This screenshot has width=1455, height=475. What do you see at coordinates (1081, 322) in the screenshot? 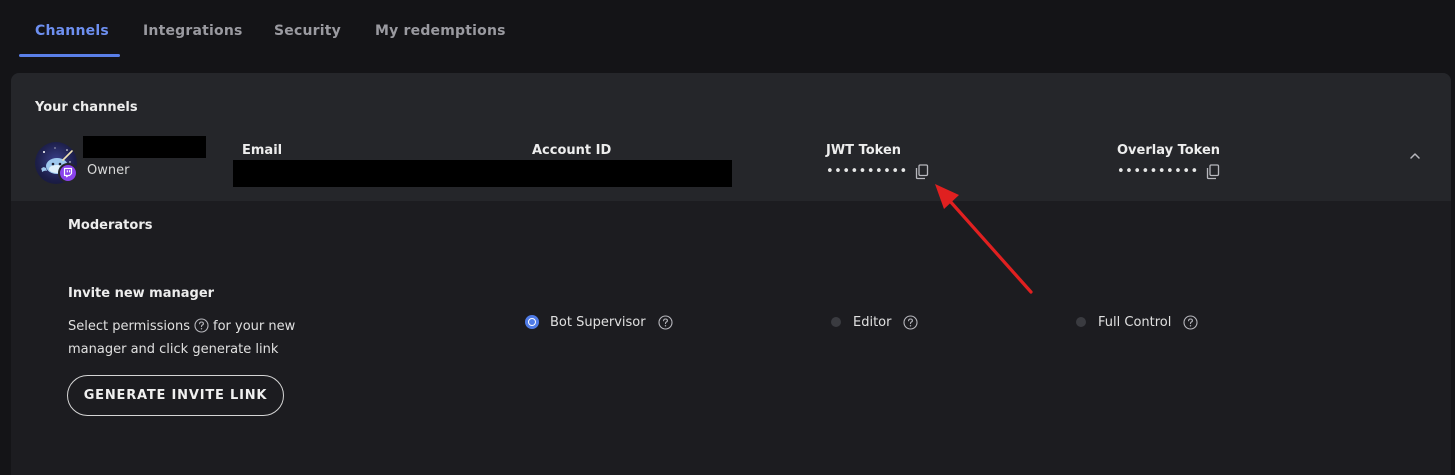
I see `radio-full-control` at bounding box center [1081, 322].